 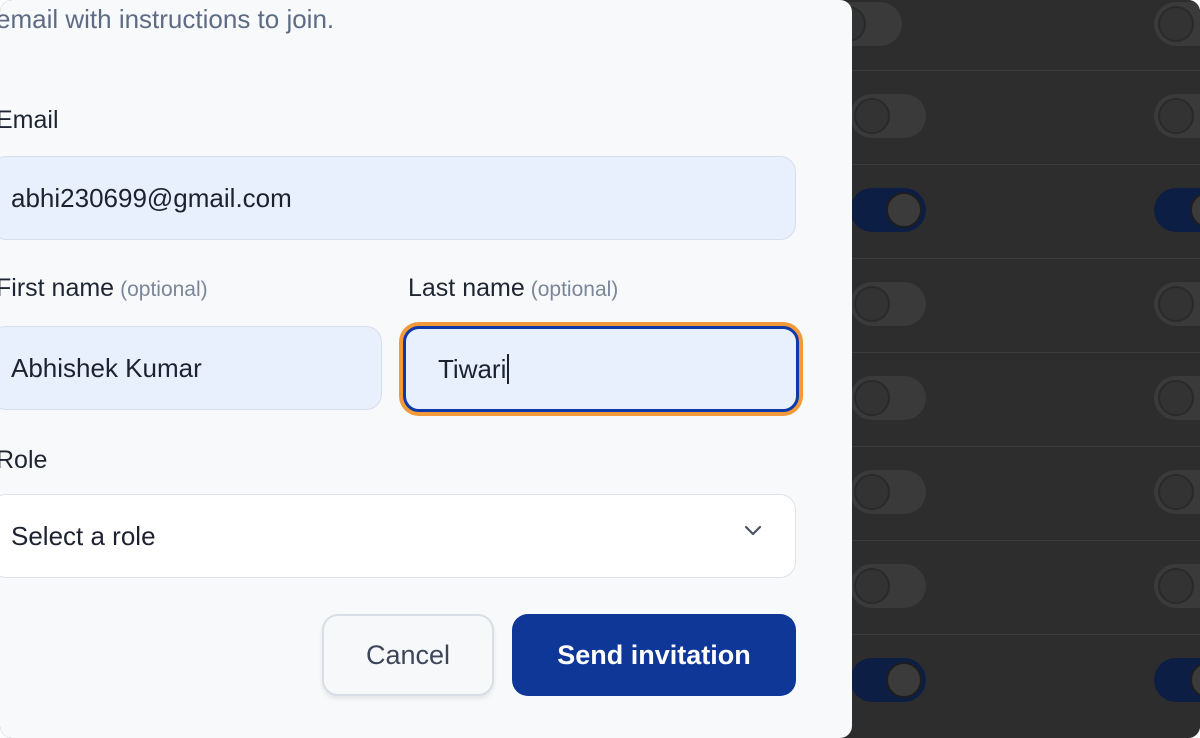 I want to click on email-label: Email, so click(x=29, y=120).